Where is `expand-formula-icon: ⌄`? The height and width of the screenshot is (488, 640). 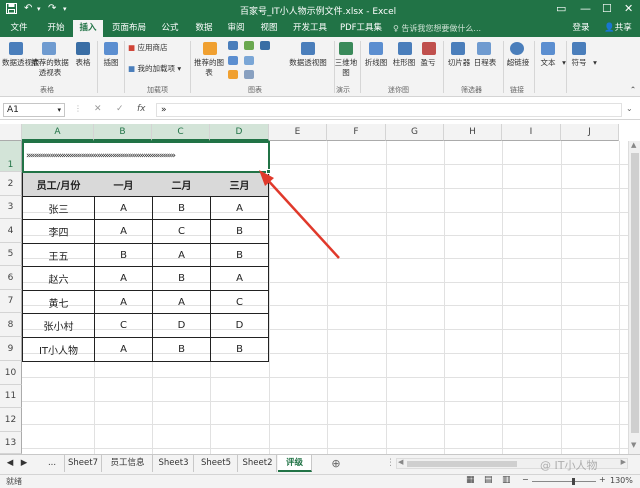 expand-formula-icon: ⌄ is located at coordinates (629, 108).